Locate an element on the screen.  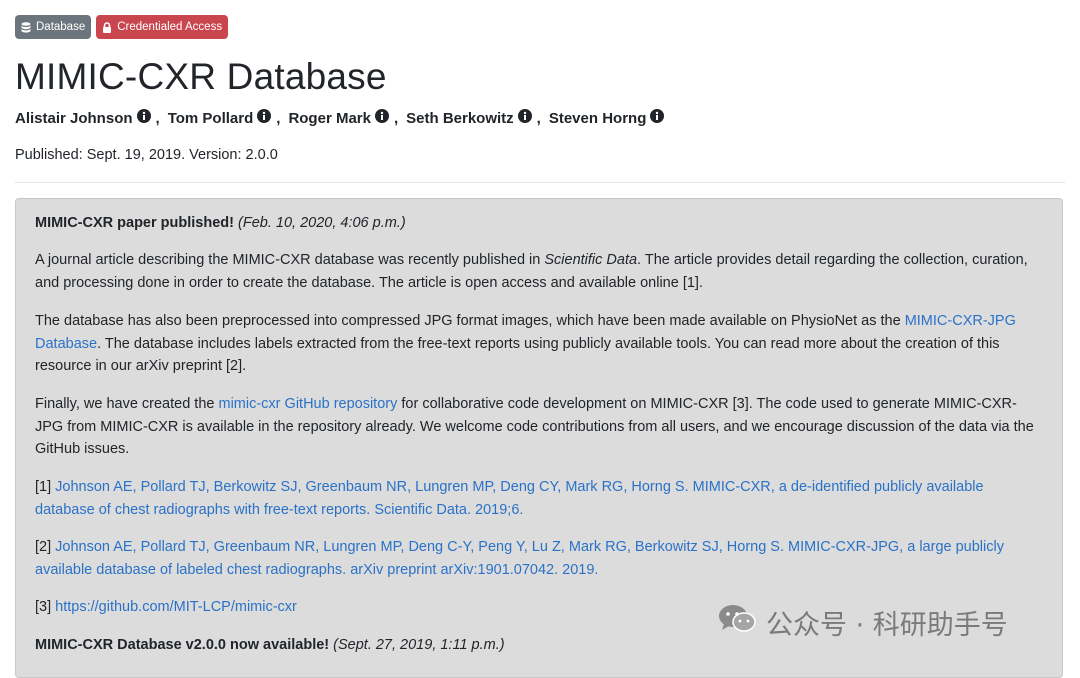
wechat-icon is located at coordinates (737, 622).